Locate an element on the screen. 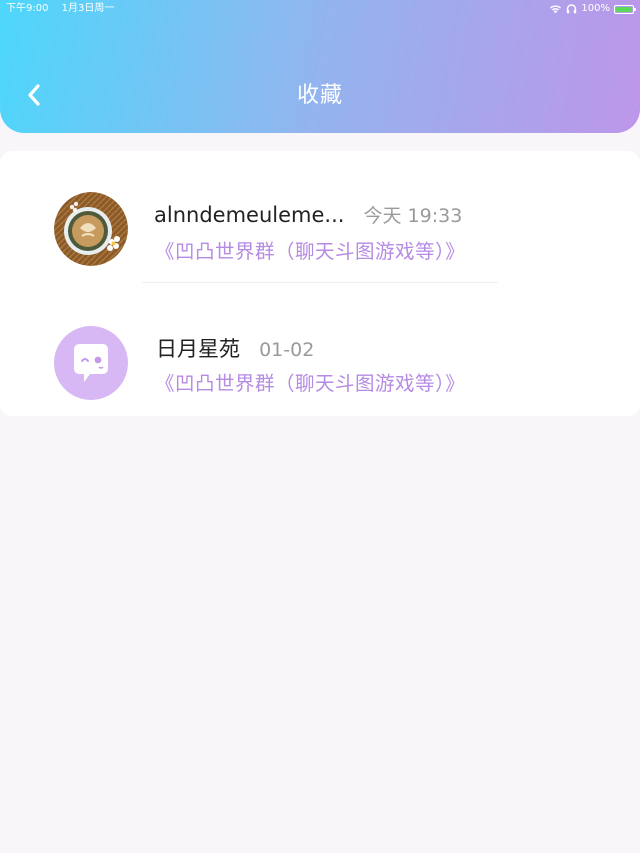  battery-icon is located at coordinates (625, 9).